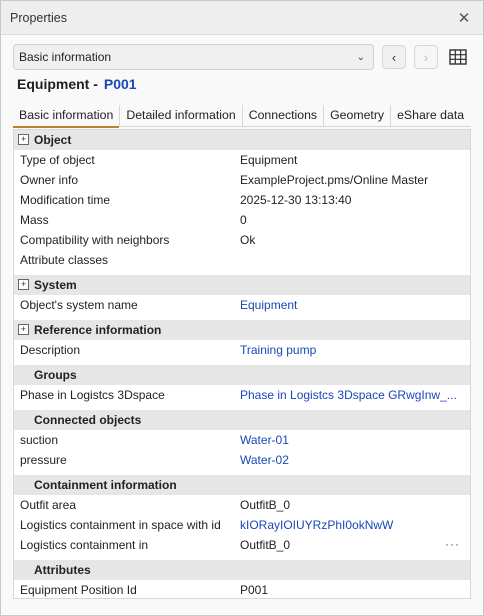 Image resolution: width=484 pixels, height=616 pixels. Describe the element at coordinates (353, 440) in the screenshot. I see `connection-link: Water-01` at that location.